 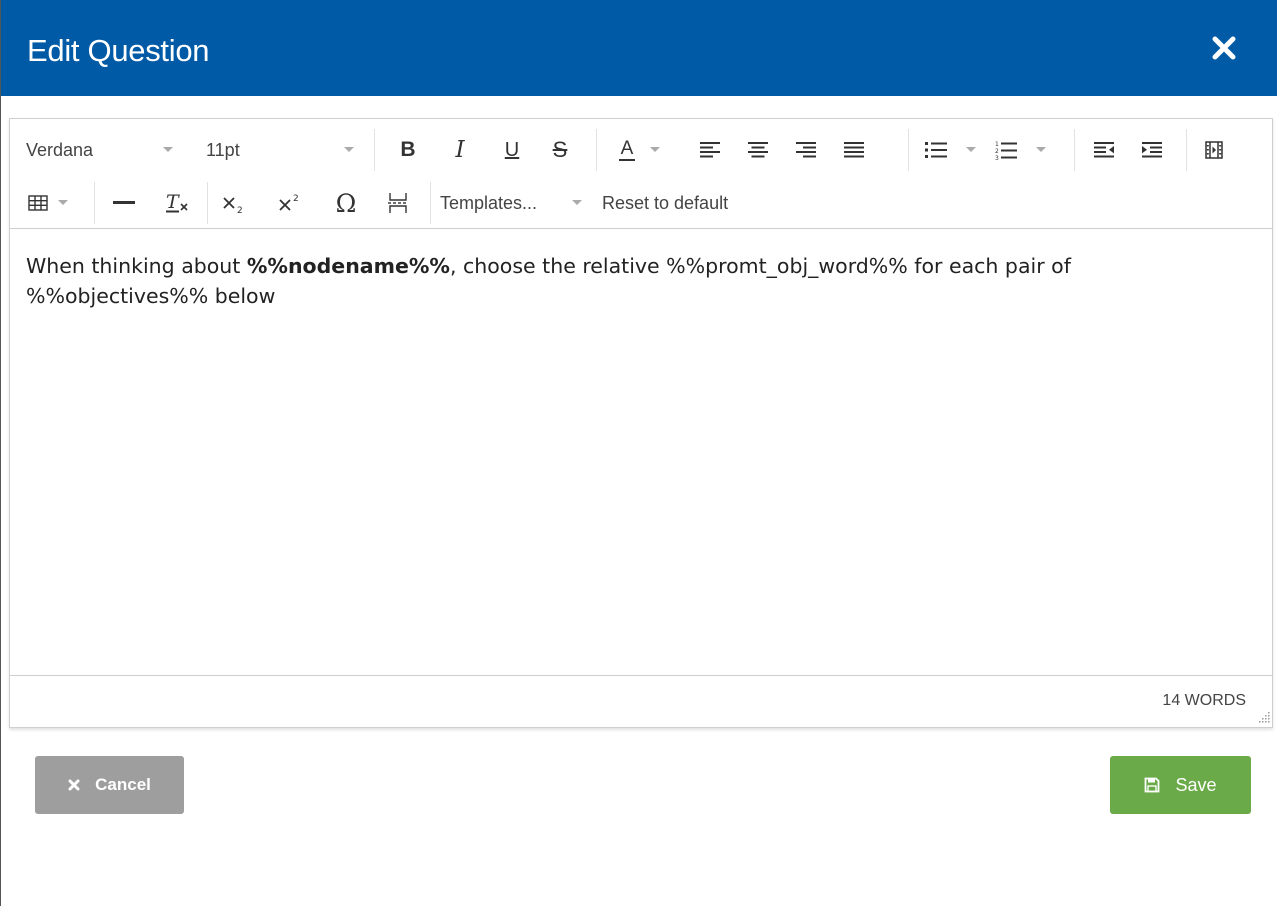 What do you see at coordinates (997, 144) in the screenshot?
I see `svg-text: 1` at bounding box center [997, 144].